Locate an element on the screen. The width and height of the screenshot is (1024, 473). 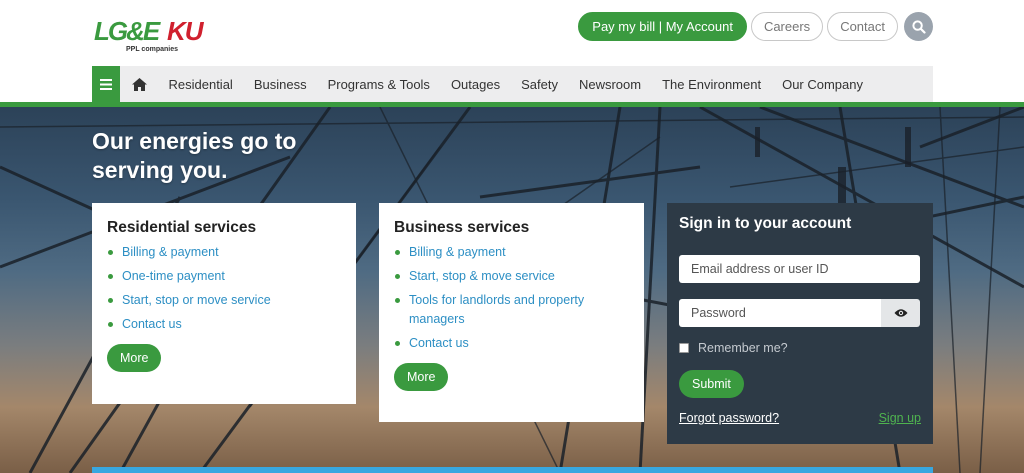
residential-link-contact: Contact us is located at coordinates (224, 324).